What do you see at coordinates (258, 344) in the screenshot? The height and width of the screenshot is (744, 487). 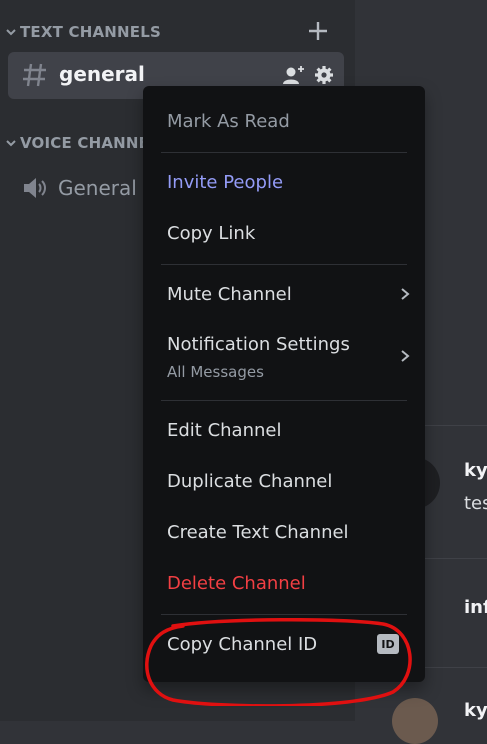 I see `menu-item-label: Notification Settings` at bounding box center [258, 344].